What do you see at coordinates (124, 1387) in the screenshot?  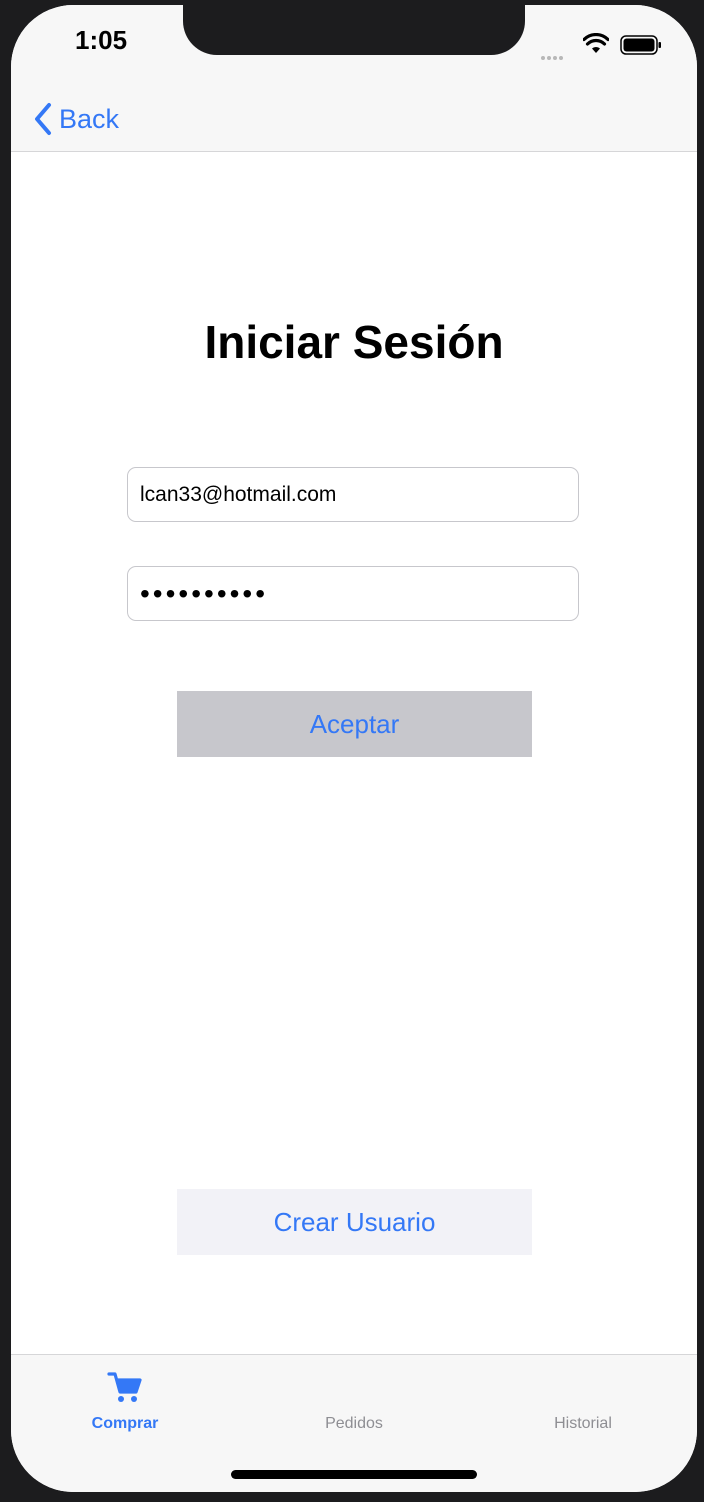 I see `cart-icon` at bounding box center [124, 1387].